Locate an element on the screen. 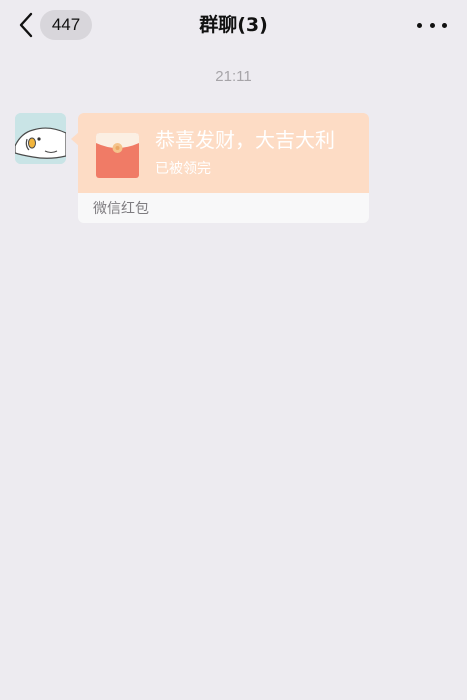 This screenshot has width=467, height=700. red-packet-label: 微信红包 is located at coordinates (121, 209).